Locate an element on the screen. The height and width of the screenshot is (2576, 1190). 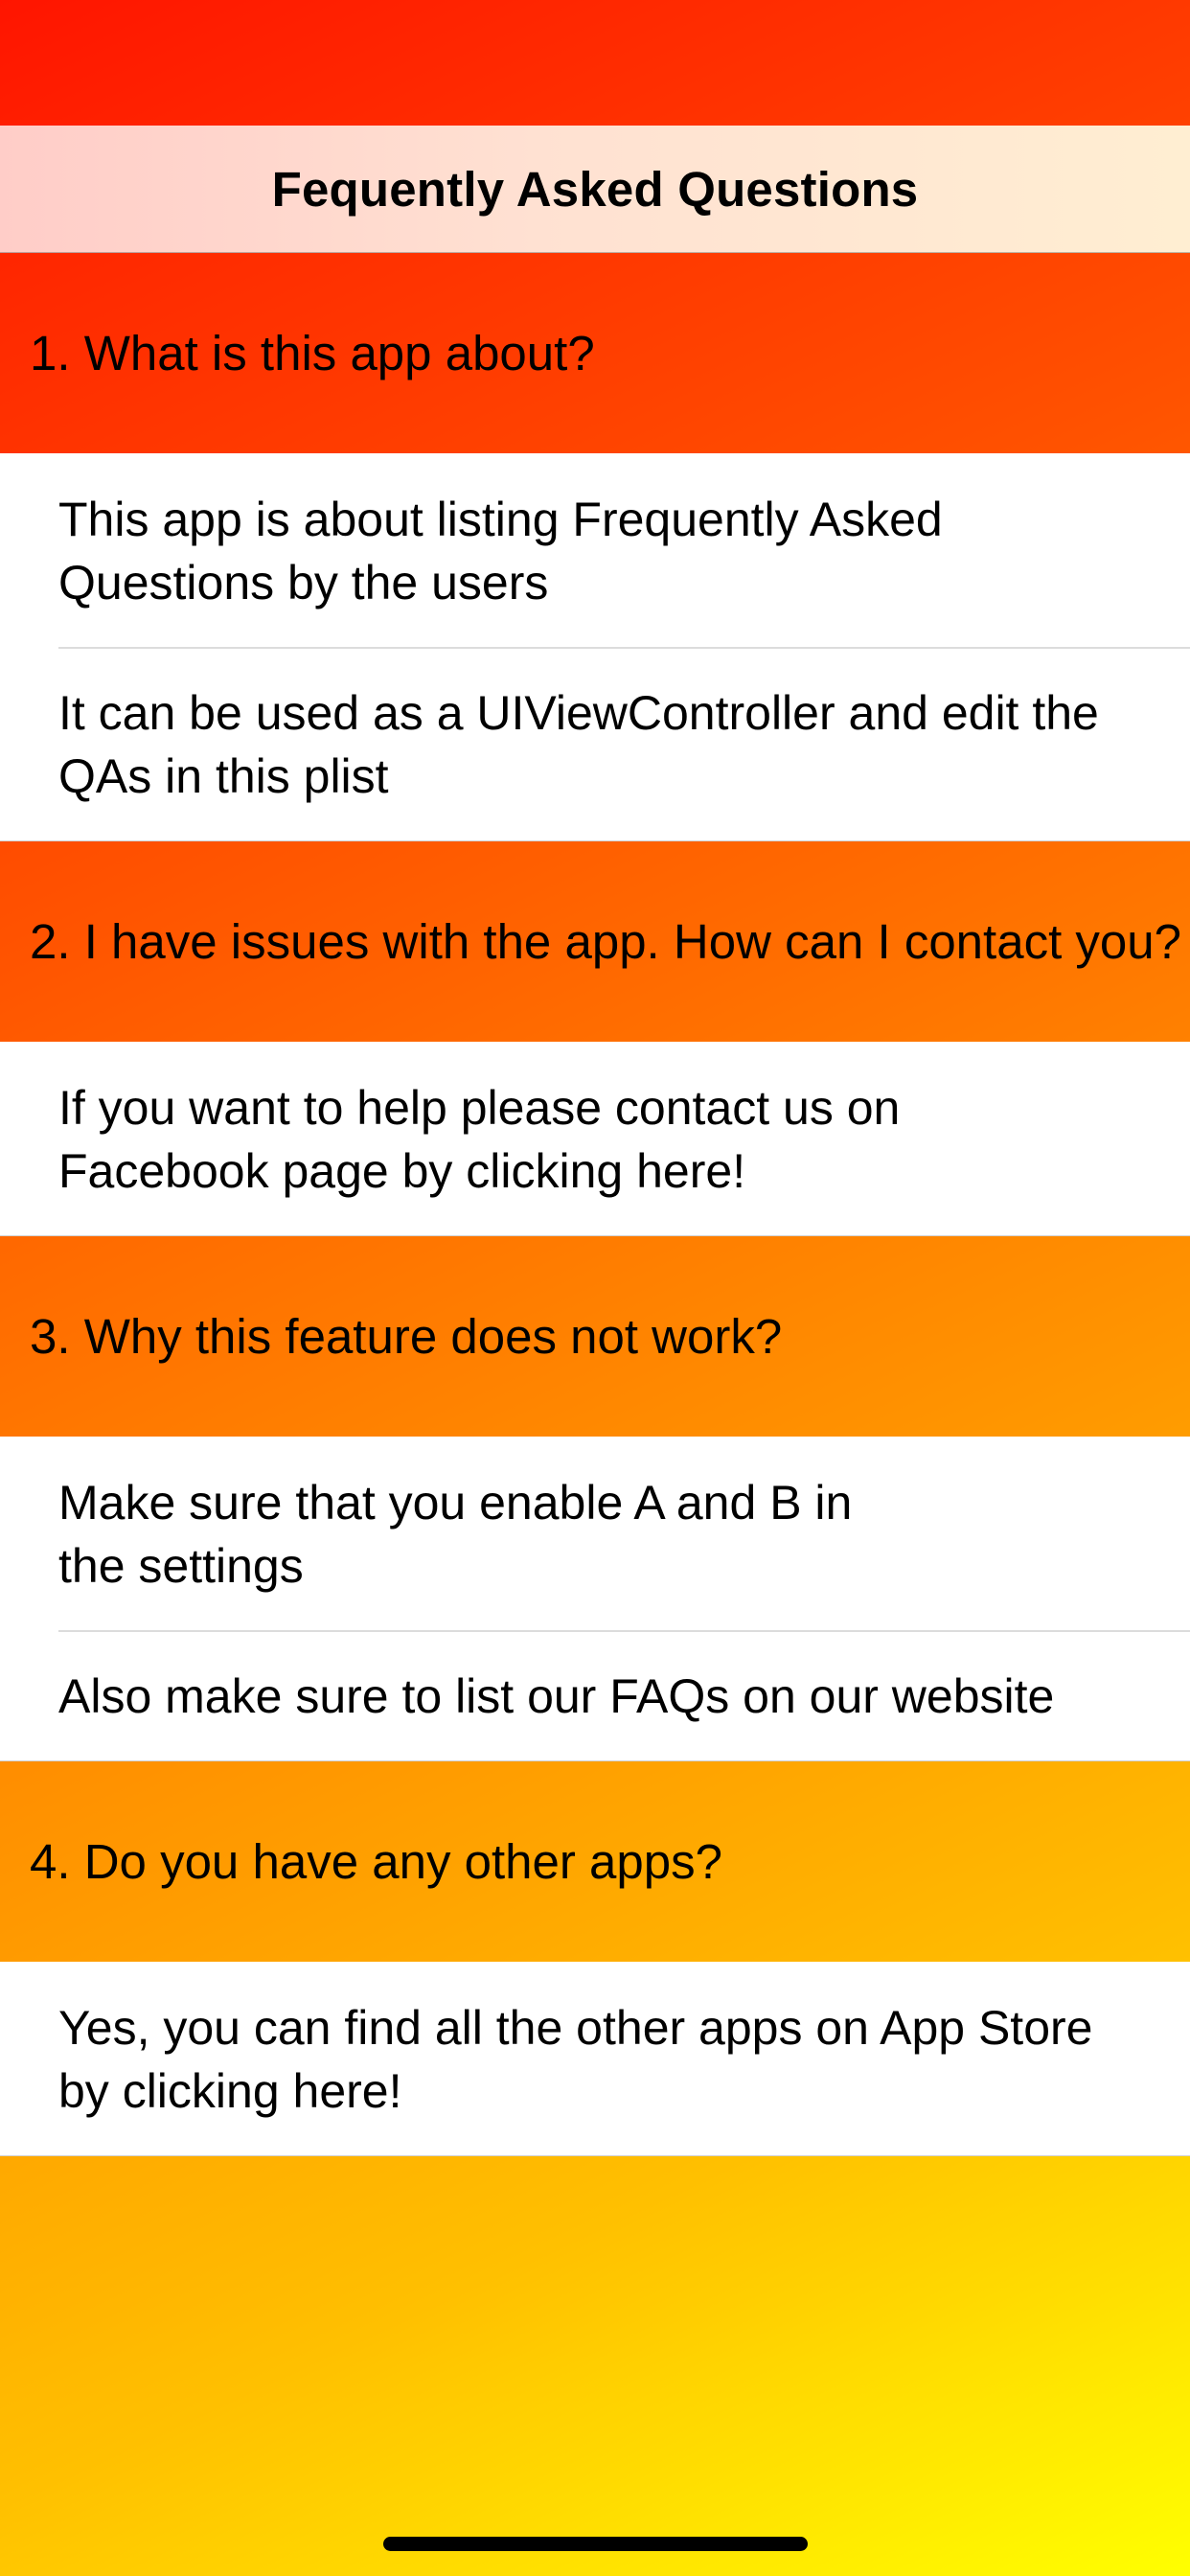
answer-line: Questions by the users is located at coordinates (303, 583).